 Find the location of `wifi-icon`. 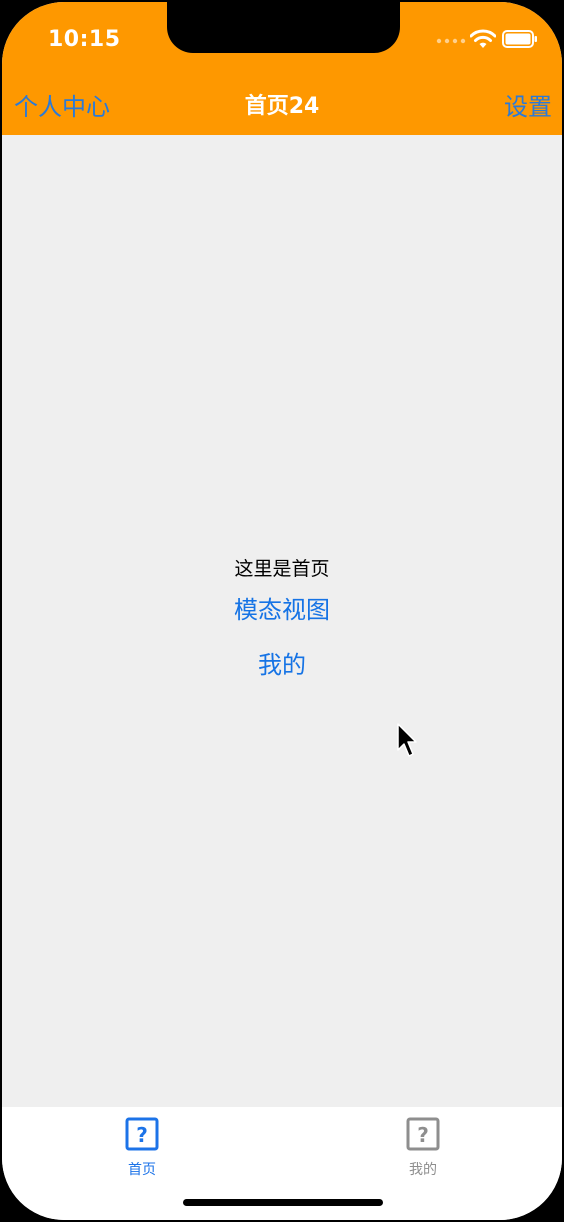

wifi-icon is located at coordinates (483, 38).